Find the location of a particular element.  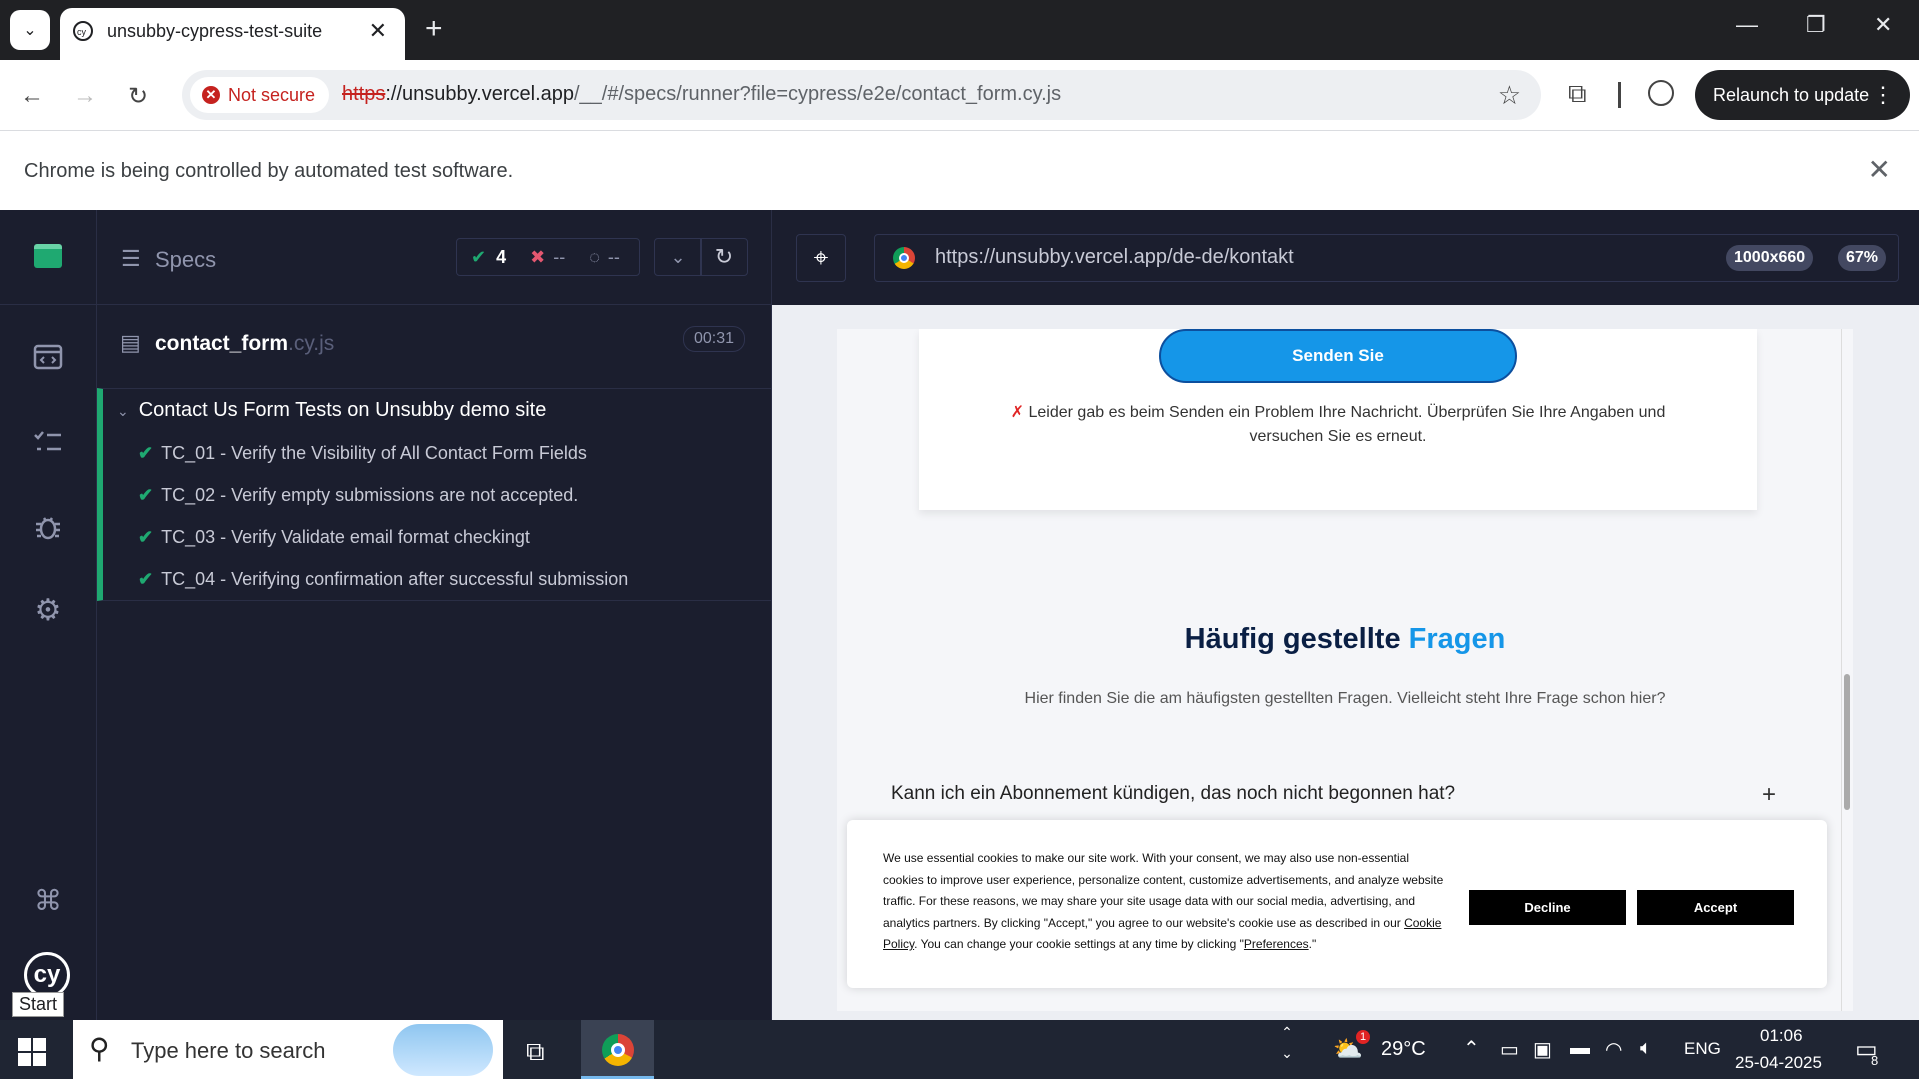

new-tab-button: + is located at coordinates (434, 29).